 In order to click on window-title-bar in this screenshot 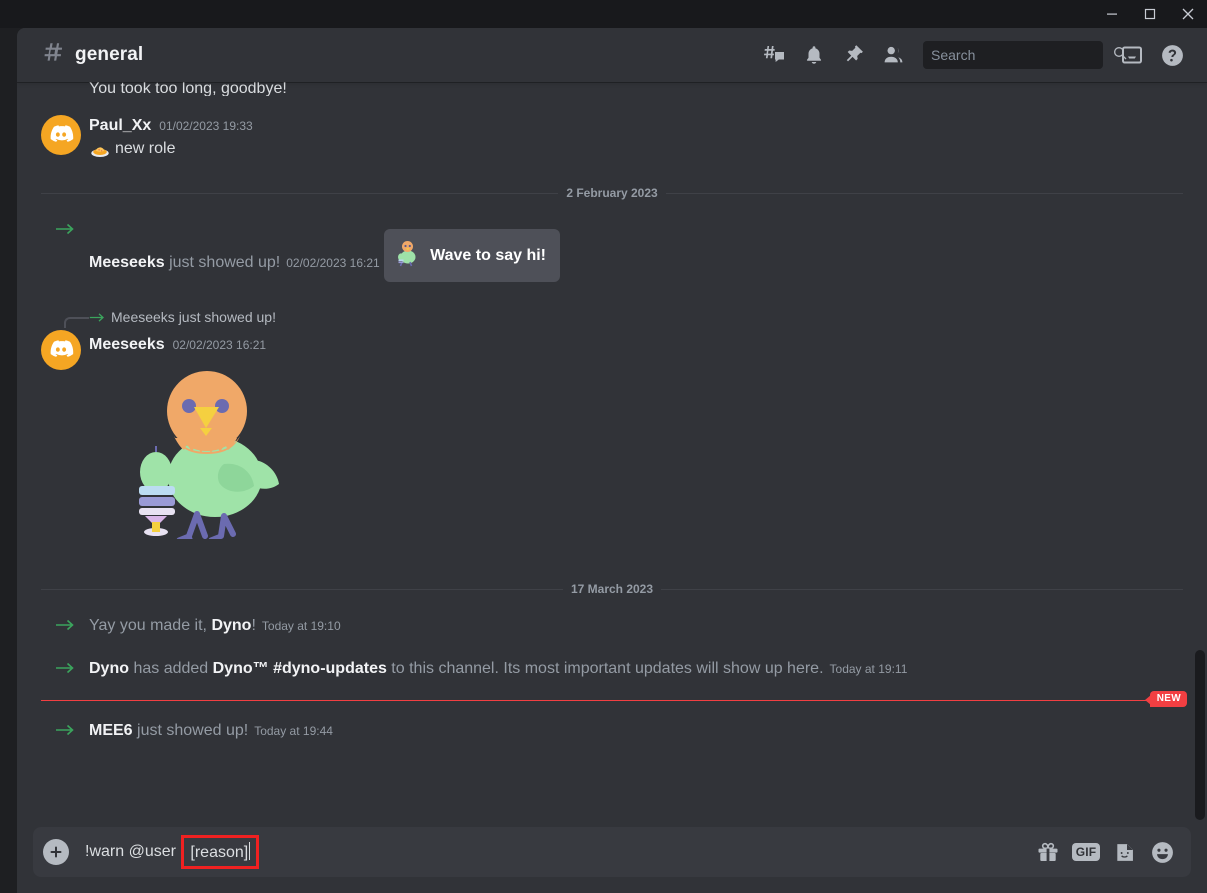, I will do `click(603, 14)`.